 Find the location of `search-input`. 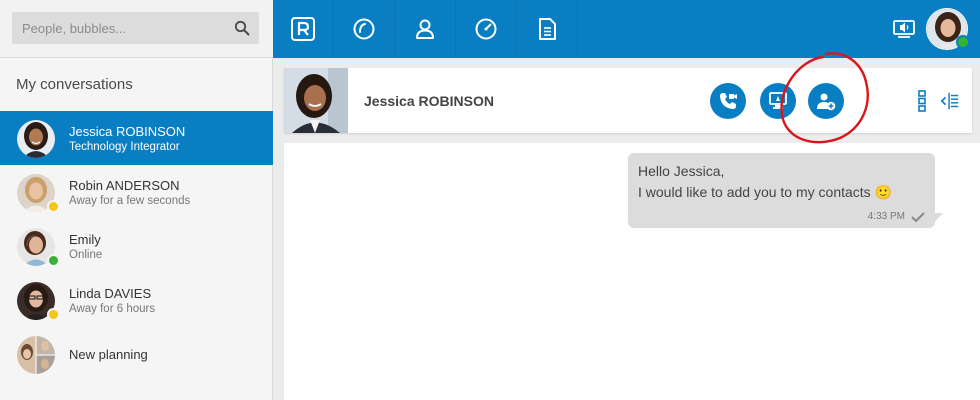

search-input is located at coordinates (117, 28).